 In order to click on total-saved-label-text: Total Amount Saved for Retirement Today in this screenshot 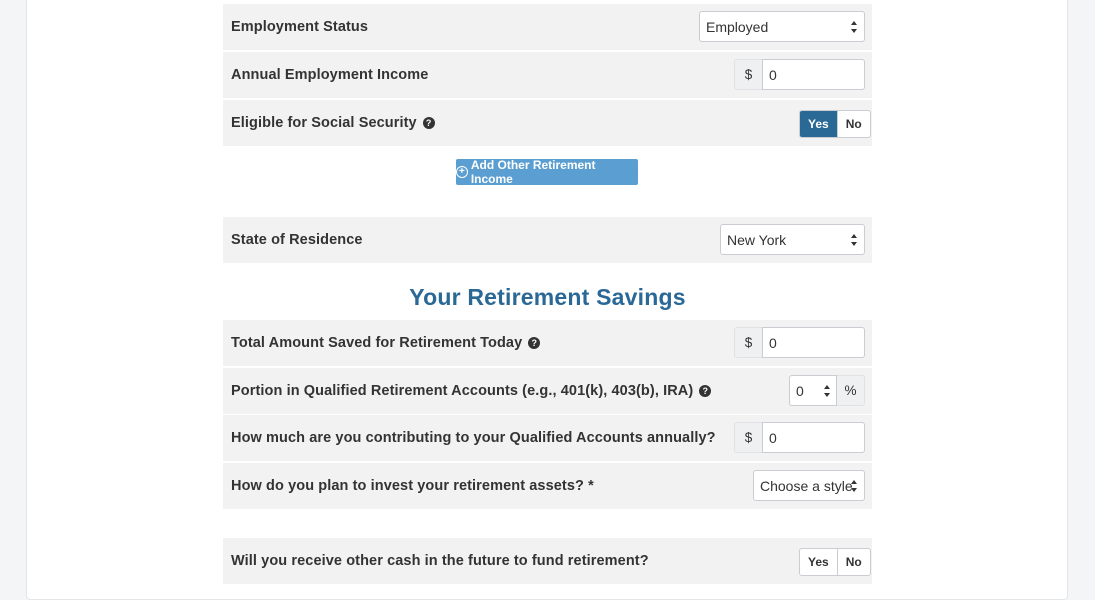, I will do `click(377, 343)`.